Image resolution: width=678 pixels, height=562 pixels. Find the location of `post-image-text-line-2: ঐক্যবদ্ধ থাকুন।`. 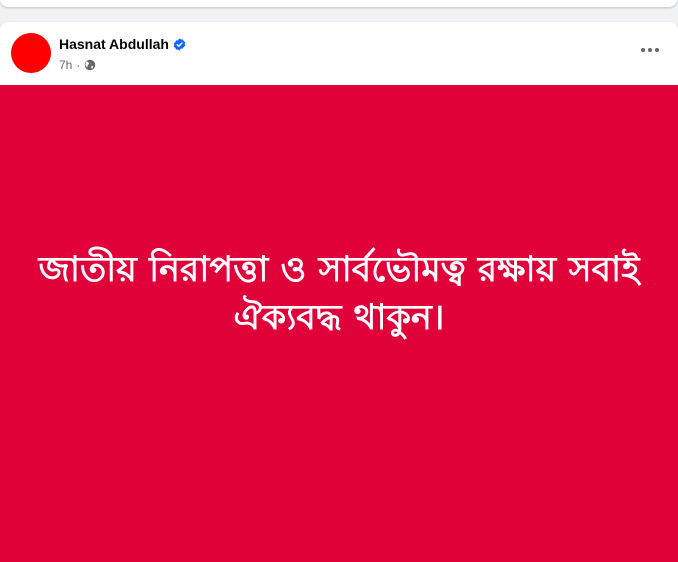

post-image-text-line-2: ঐক্যবদ্ধ থাকুন। is located at coordinates (339, 318).